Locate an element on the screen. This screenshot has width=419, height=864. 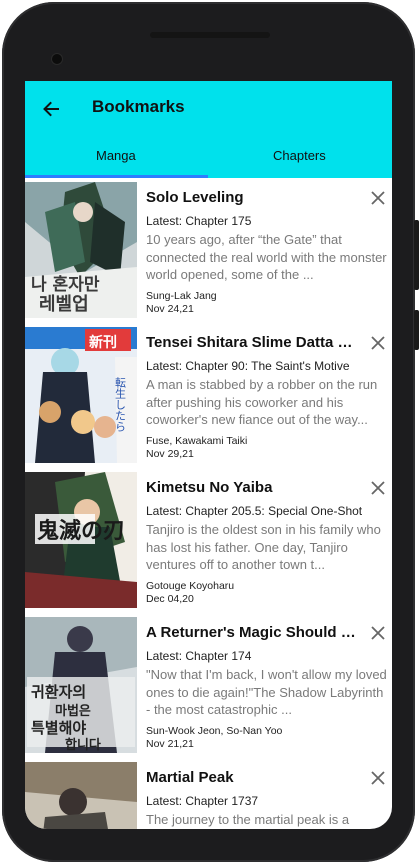
svg-text: 레벨업 is located at coordinates (64, 304).